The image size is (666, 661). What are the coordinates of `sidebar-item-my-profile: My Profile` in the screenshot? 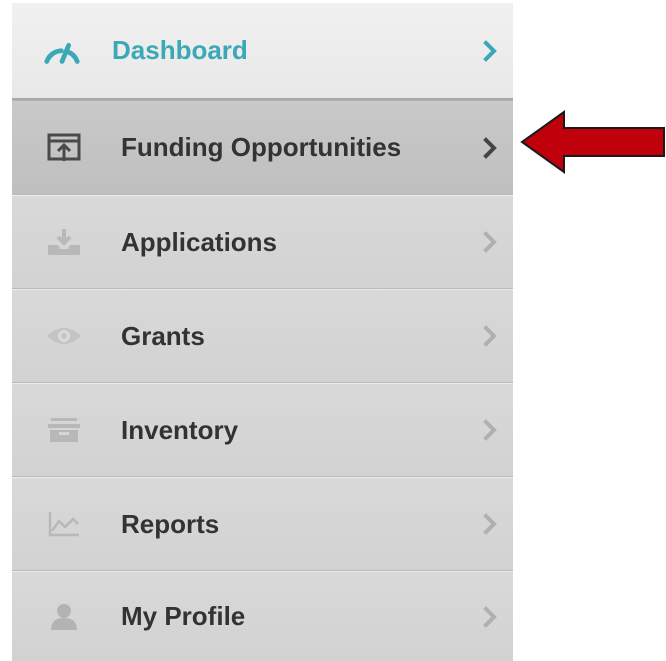 It's located at (262, 616).